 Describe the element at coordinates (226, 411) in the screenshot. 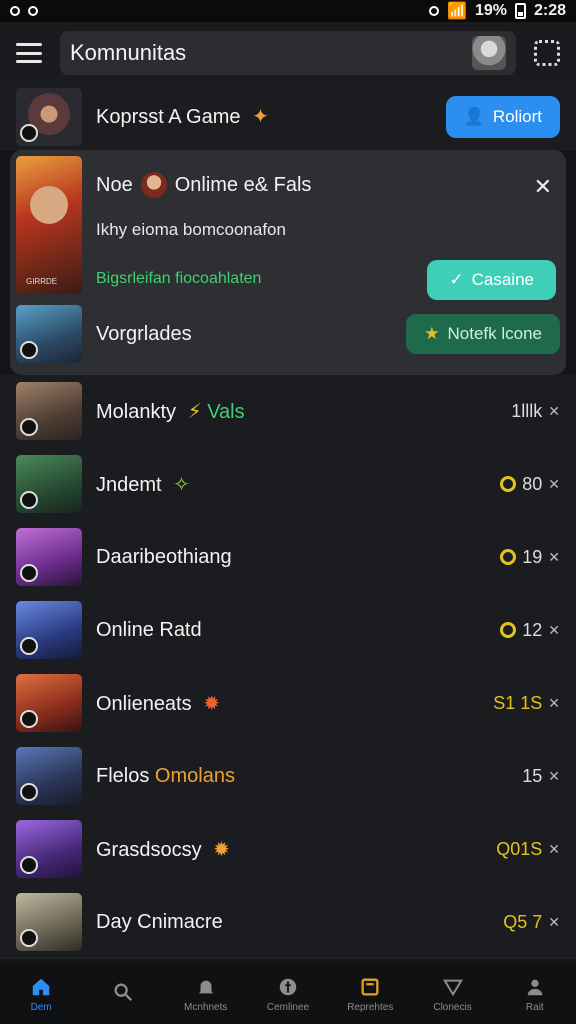

I see `game-tag: Vals` at that location.